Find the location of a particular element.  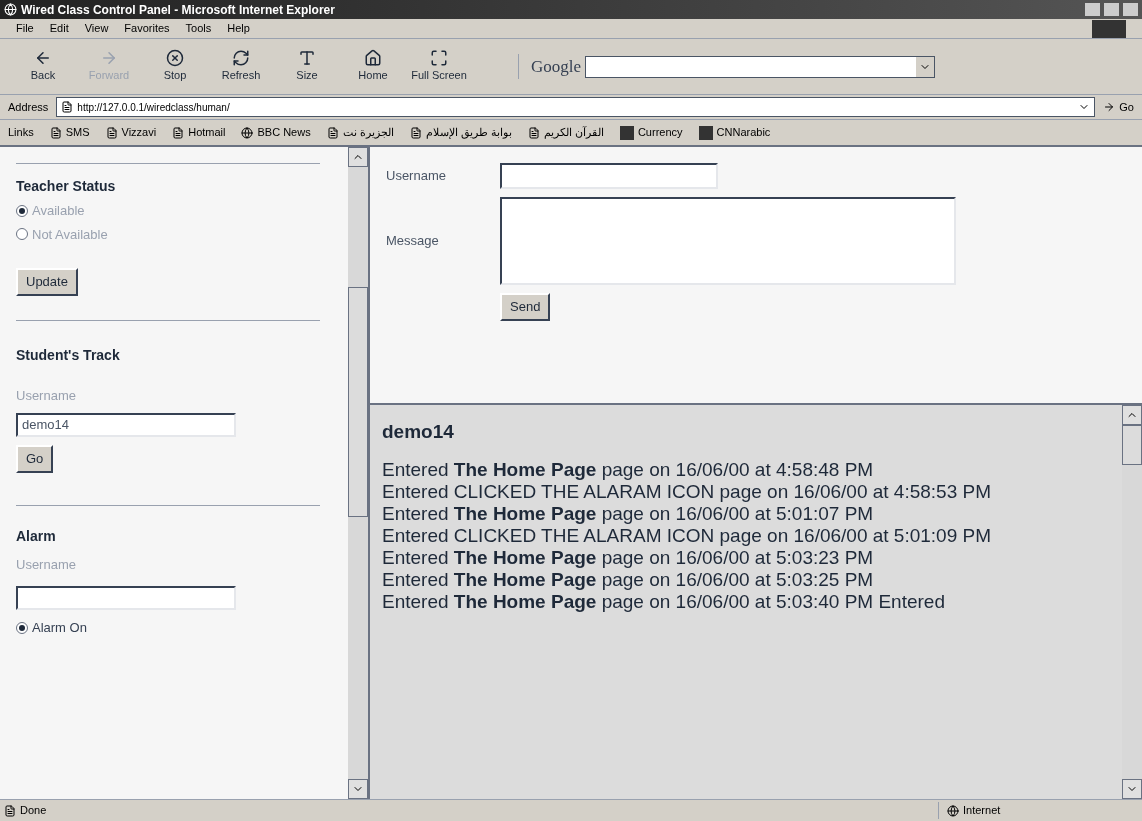

section-heading: Teacher Status is located at coordinates (66, 186).